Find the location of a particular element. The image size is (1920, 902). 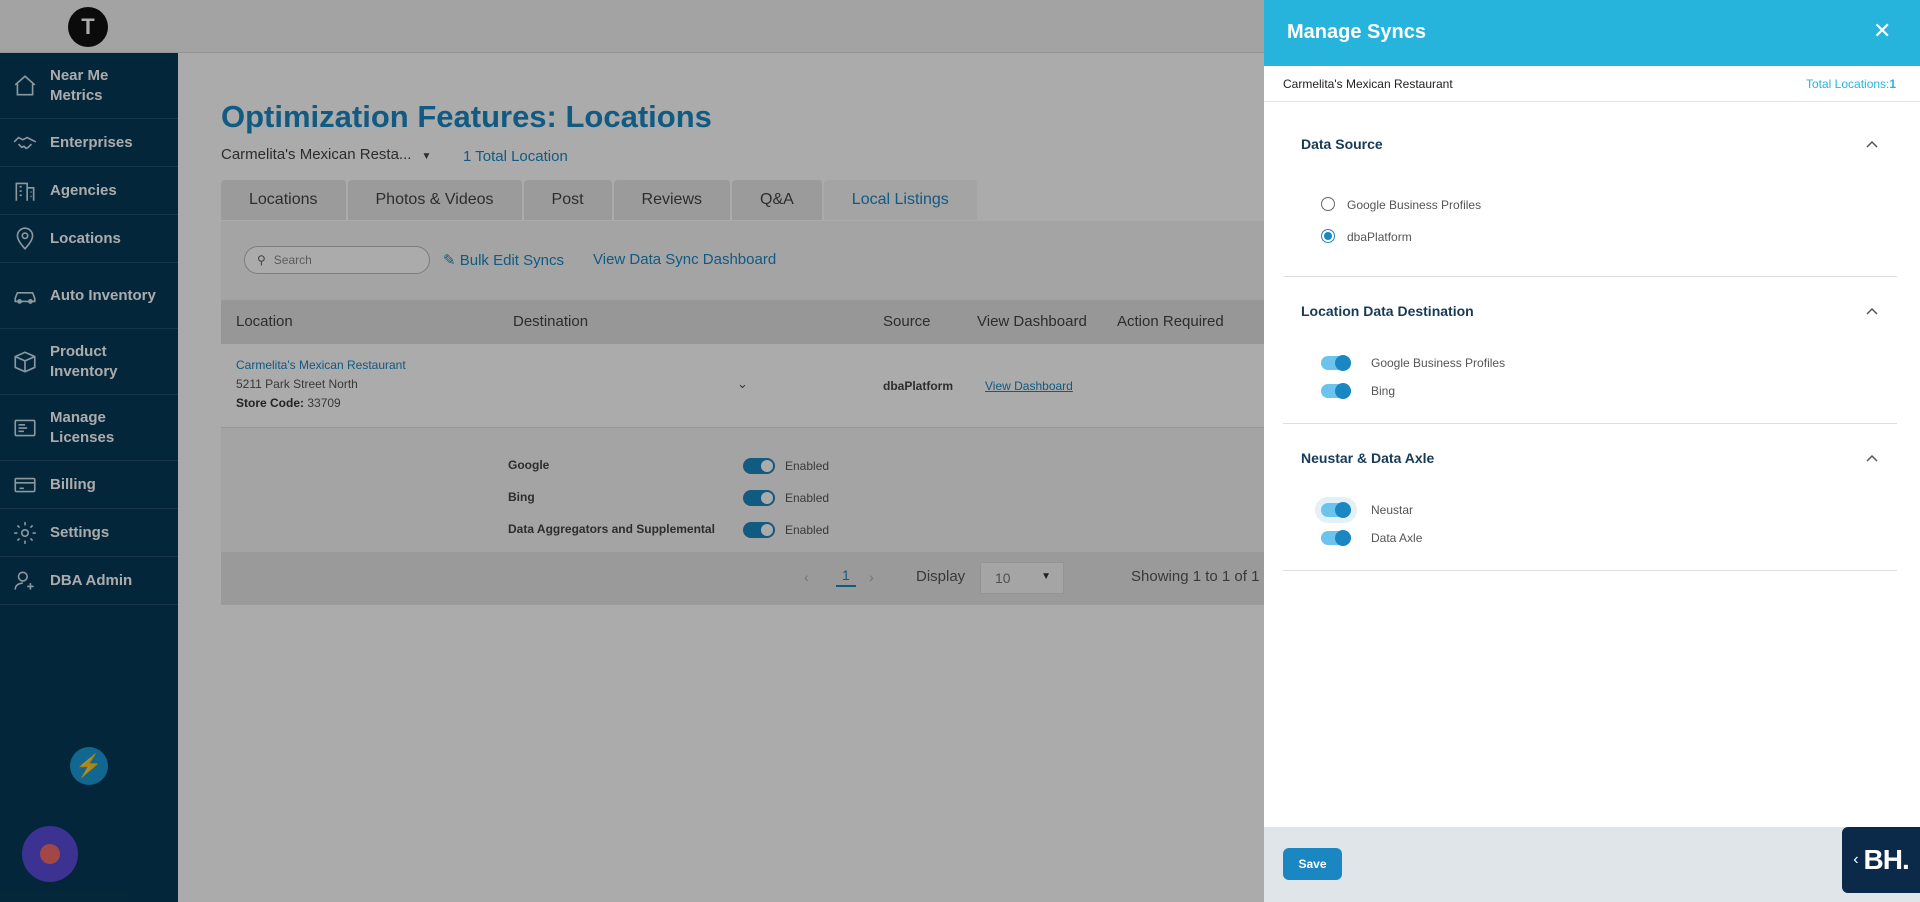

bh-widget-label: BH. is located at coordinates (1886, 859).